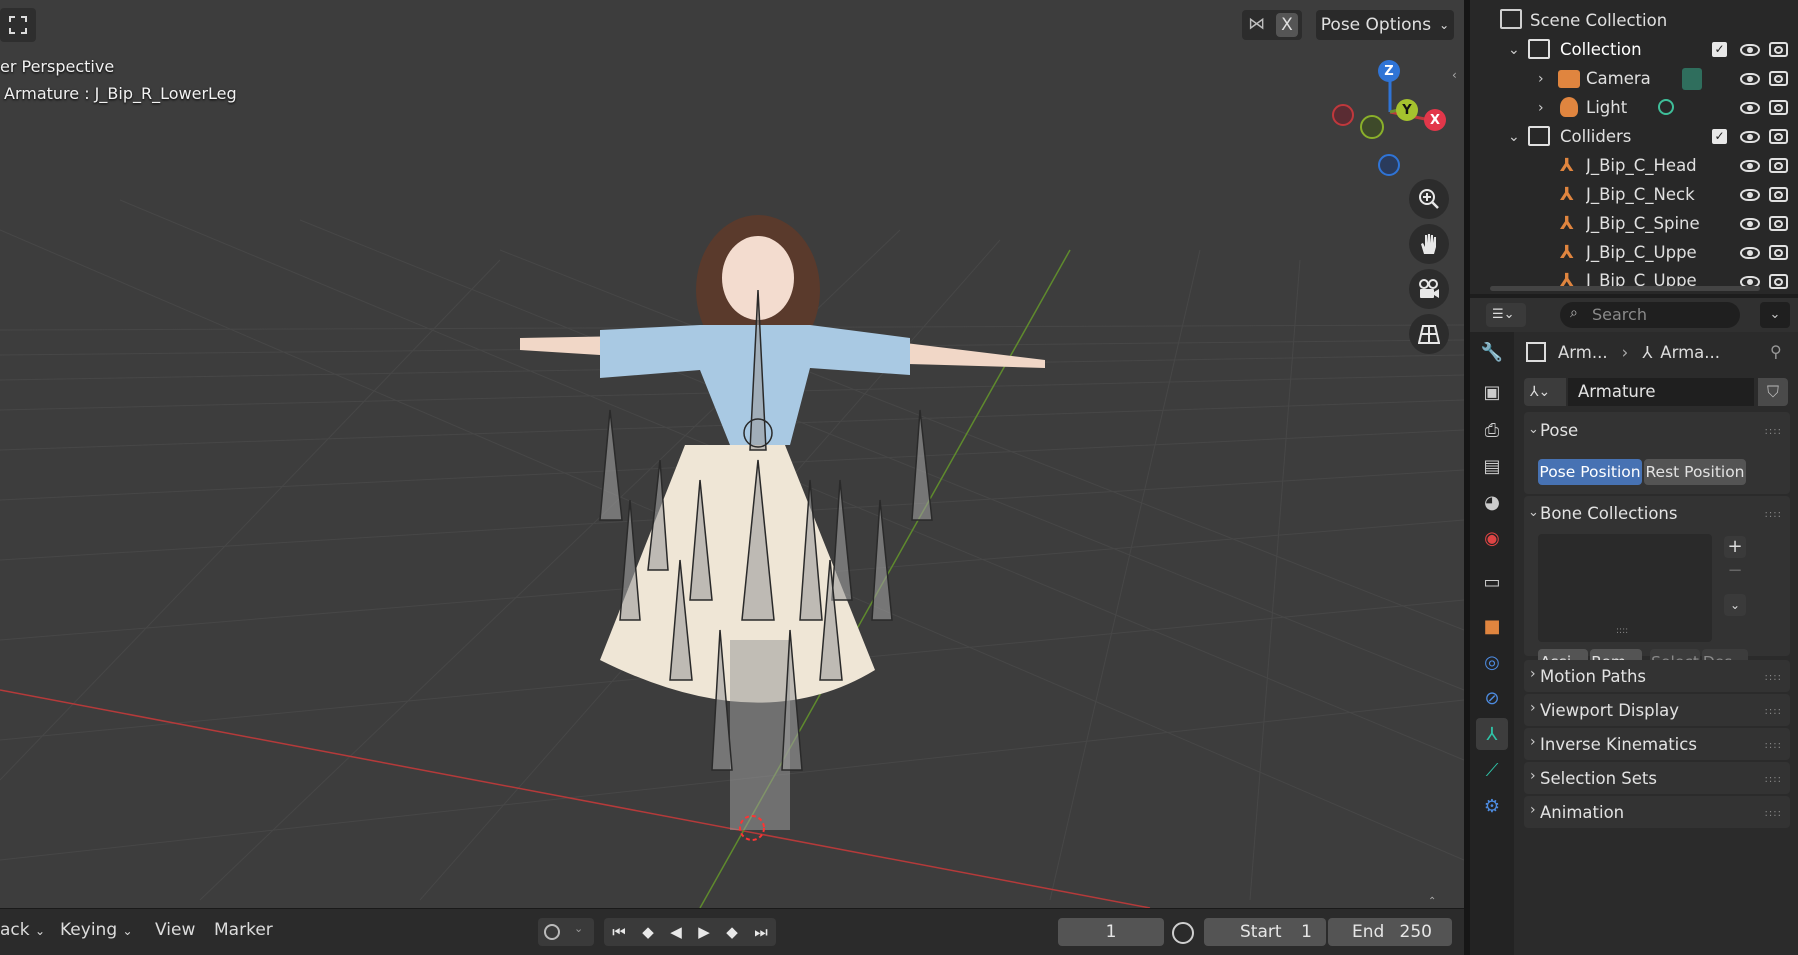  Describe the element at coordinates (1598, 778) in the screenshot. I see `selection-sets-title: Selection Sets` at that location.